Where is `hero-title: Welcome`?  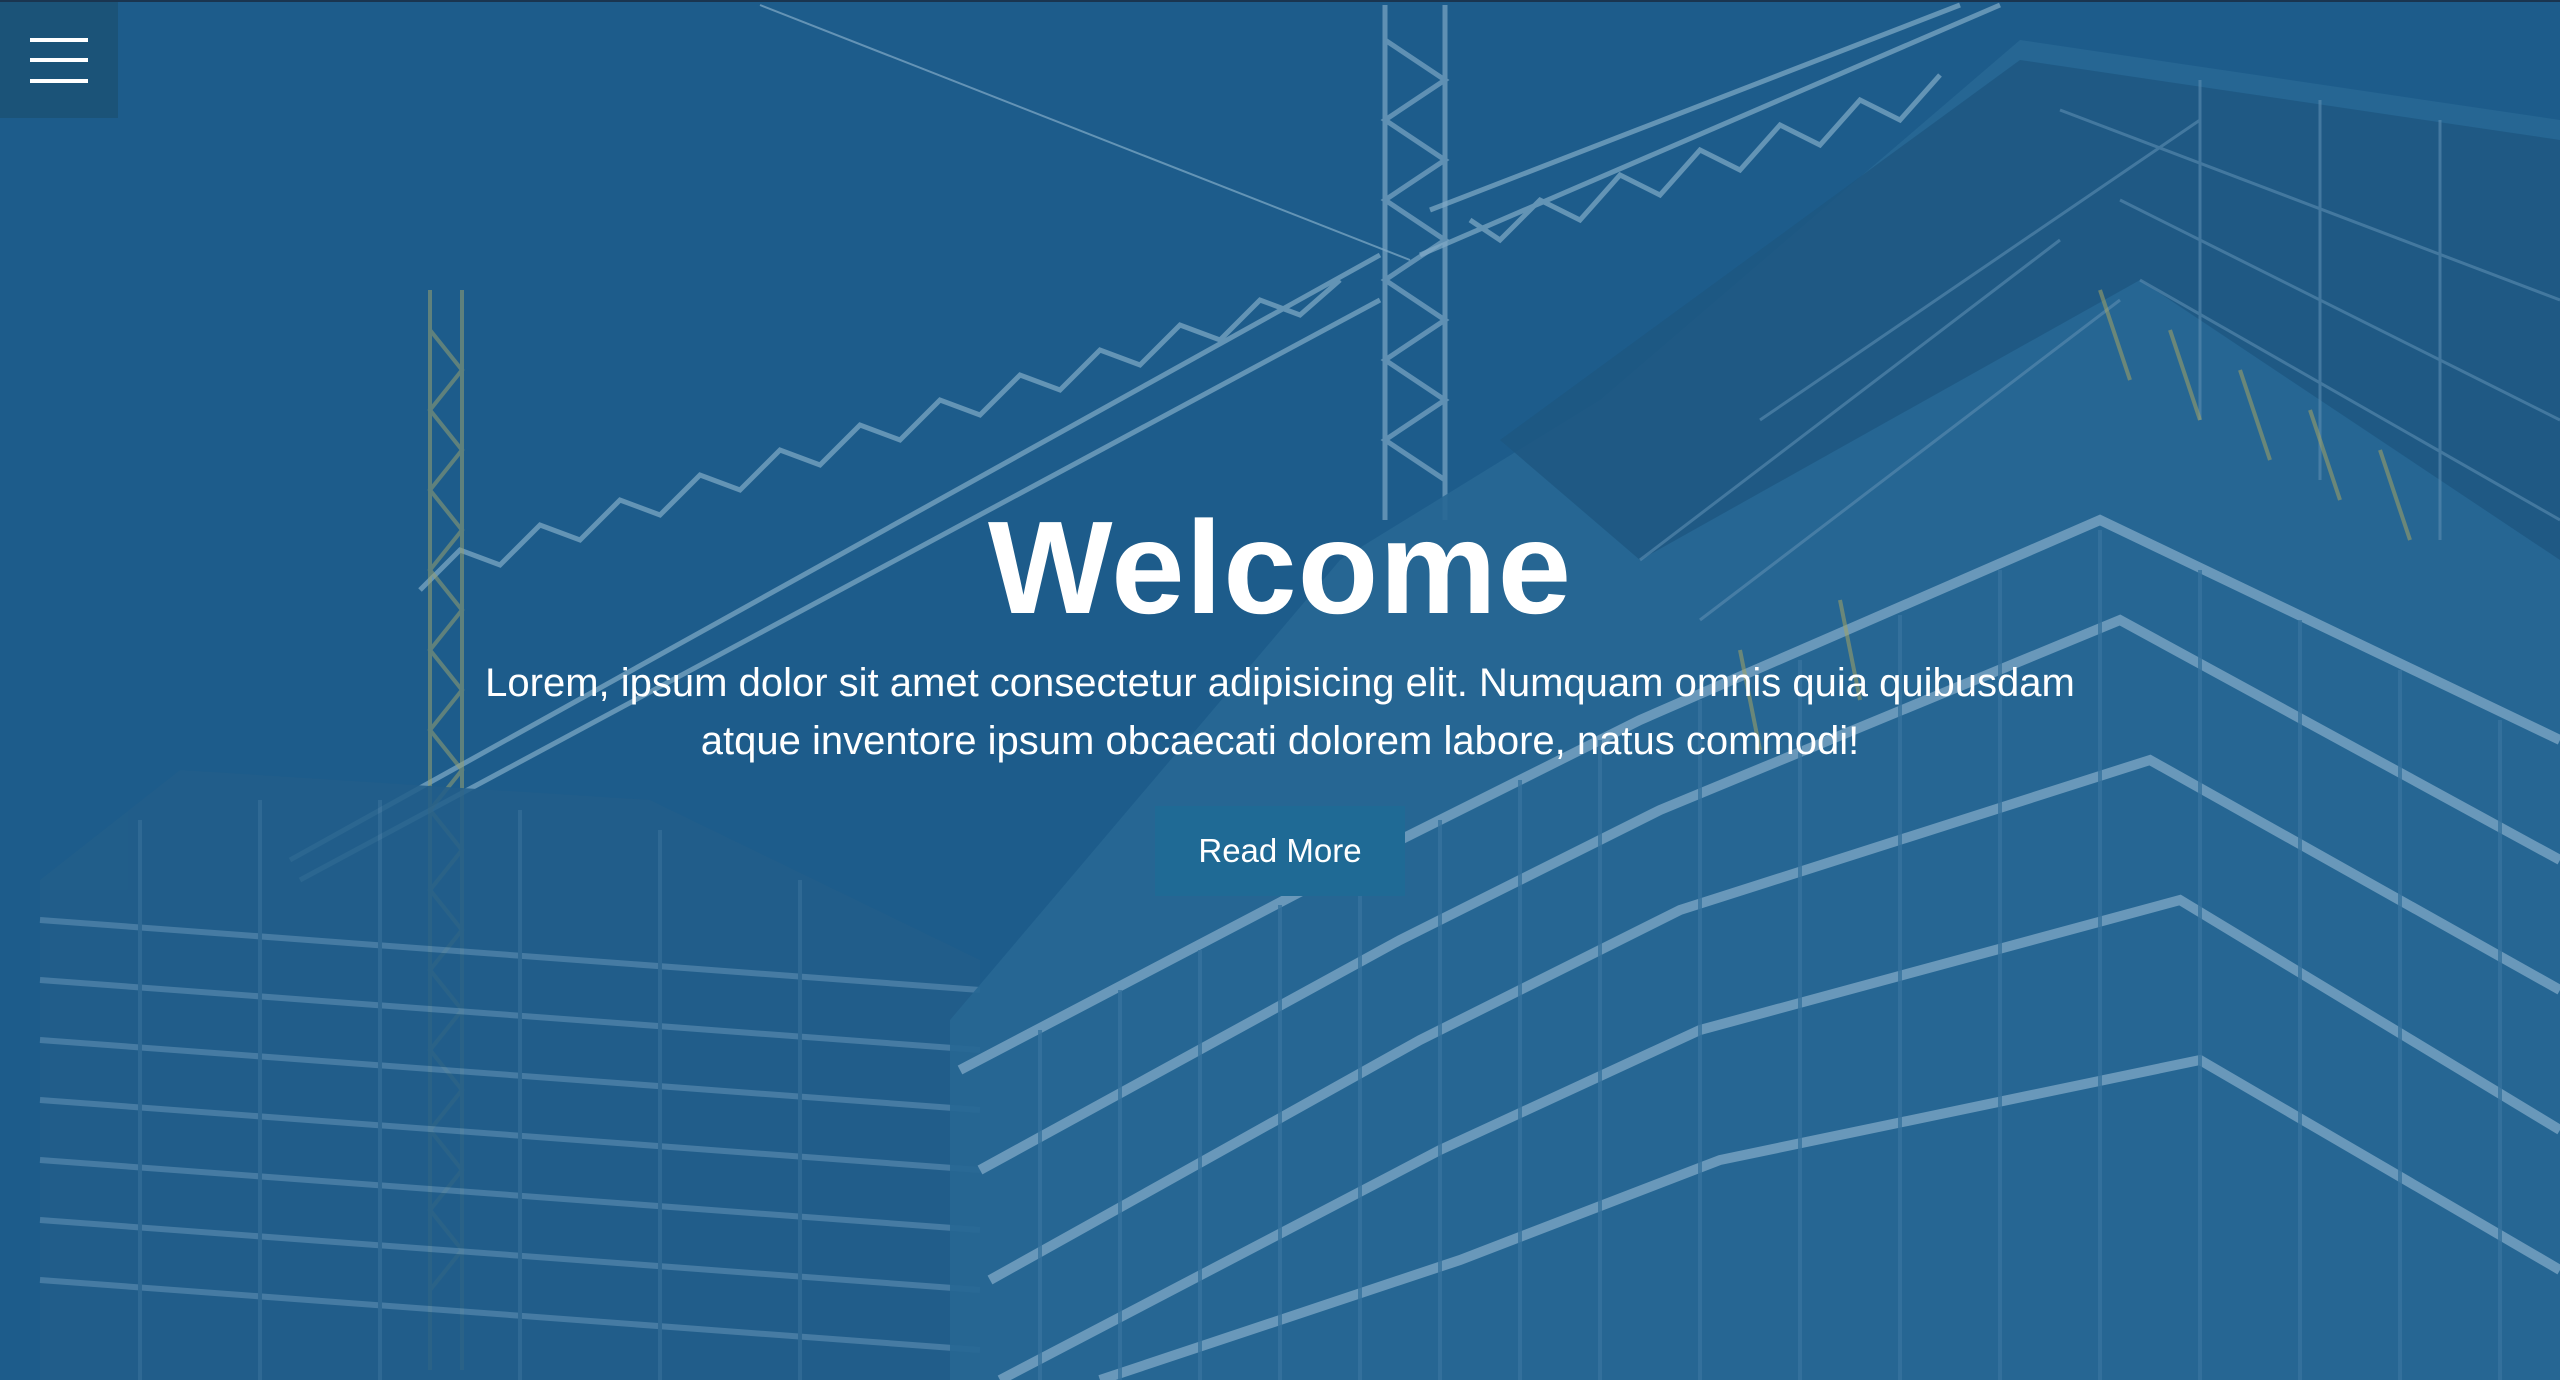 hero-title: Welcome is located at coordinates (1280, 567).